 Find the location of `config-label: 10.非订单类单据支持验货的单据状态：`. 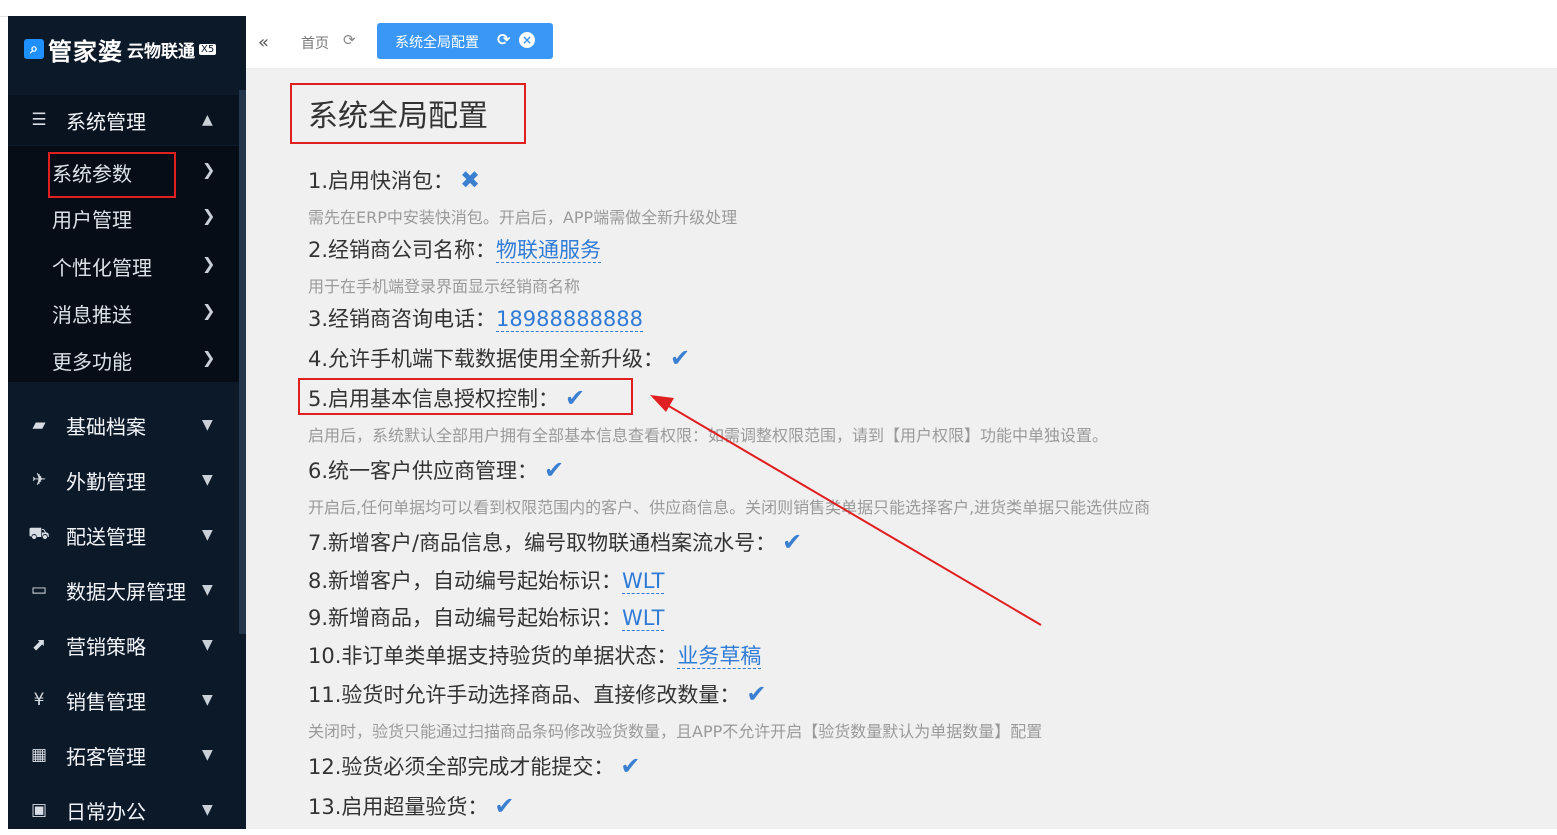

config-label: 10.非订单类单据支持验货的单据状态： is located at coordinates (493, 656).